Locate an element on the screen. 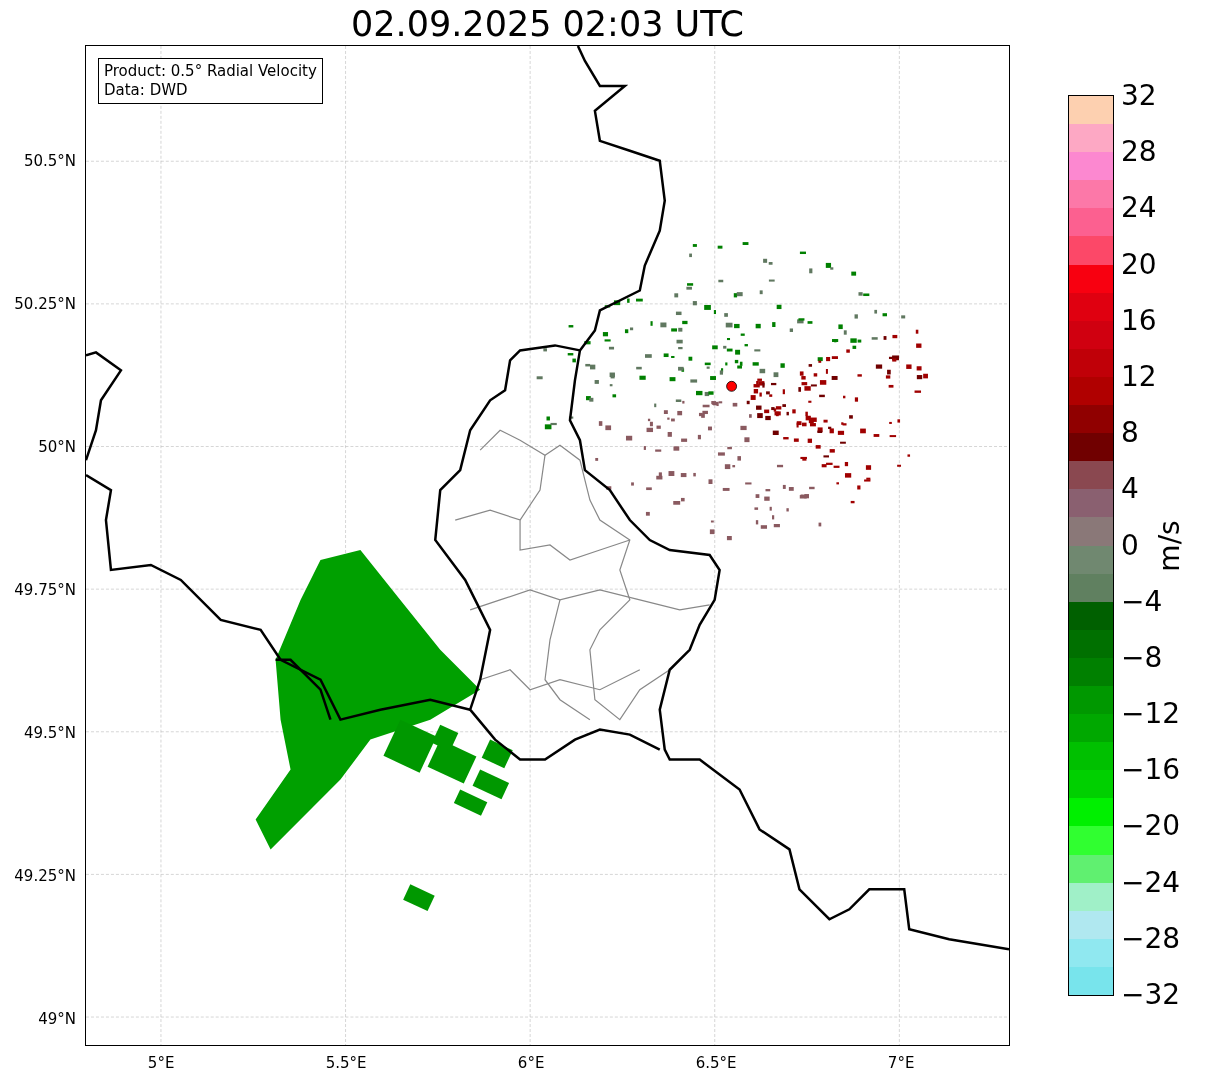 The height and width of the screenshot is (1081, 1225). colorbar-tick-label: 0 is located at coordinates (1130, 545).